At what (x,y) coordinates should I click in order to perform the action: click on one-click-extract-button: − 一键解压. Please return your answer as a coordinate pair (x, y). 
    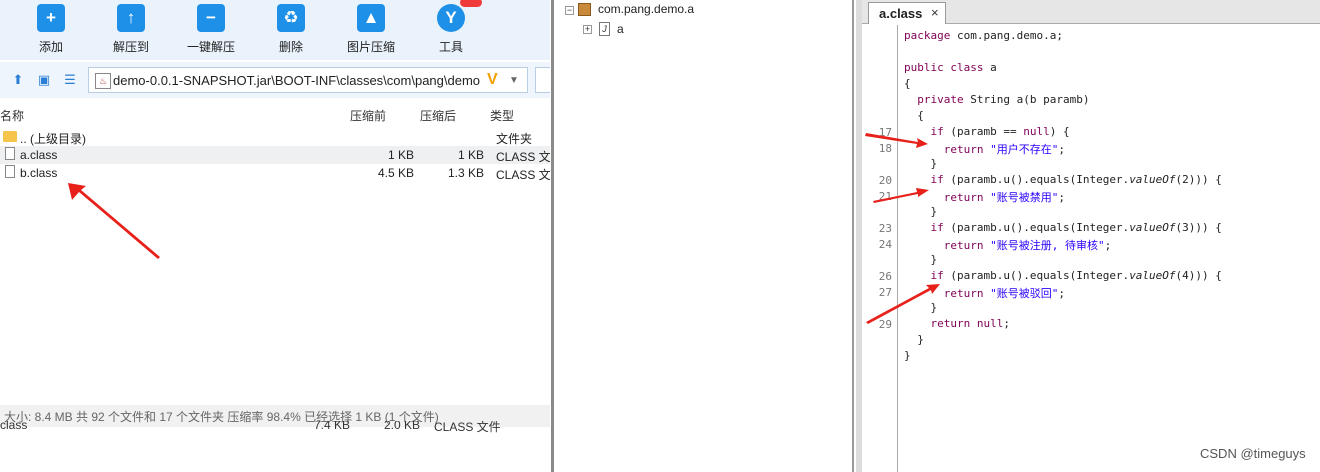
    Looking at the image, I should click on (211, 30).